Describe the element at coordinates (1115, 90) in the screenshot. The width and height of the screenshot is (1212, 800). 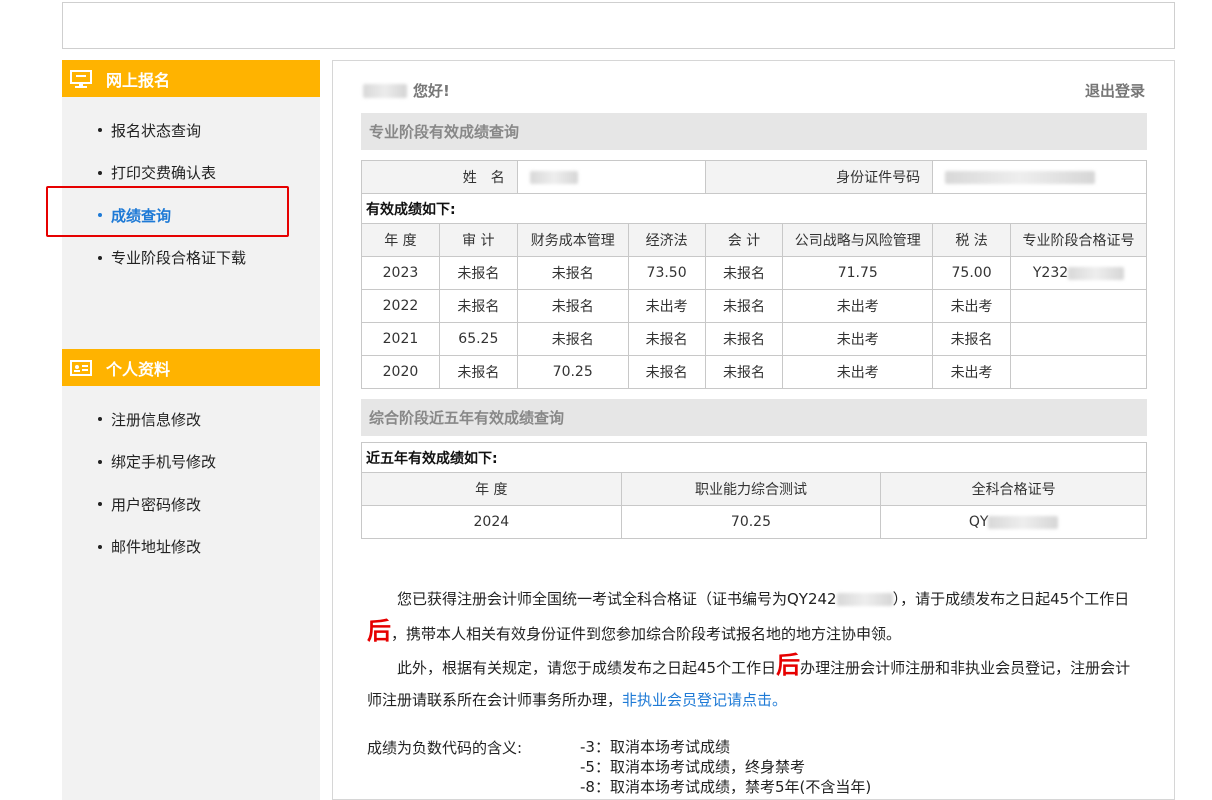
I see `logout-link: 退出登录` at that location.